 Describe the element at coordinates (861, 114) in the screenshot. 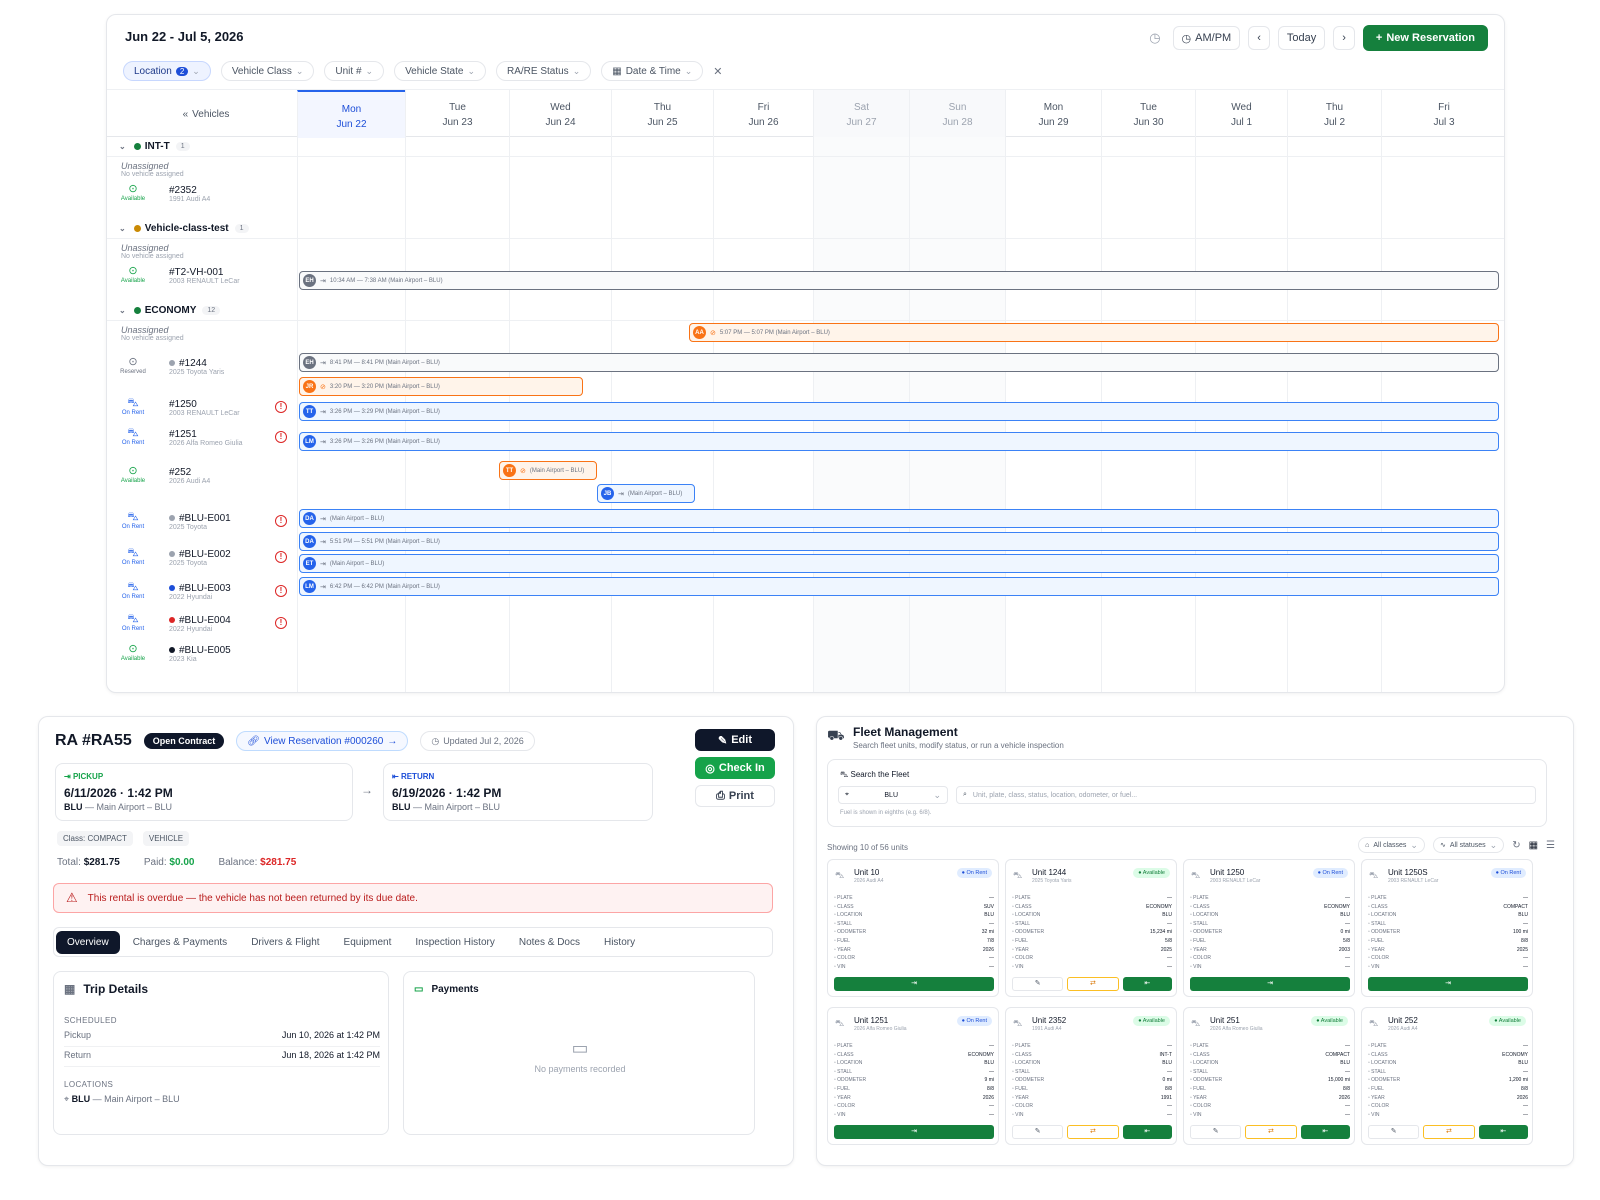

I see `day-column-header: Sat Jun 27` at that location.